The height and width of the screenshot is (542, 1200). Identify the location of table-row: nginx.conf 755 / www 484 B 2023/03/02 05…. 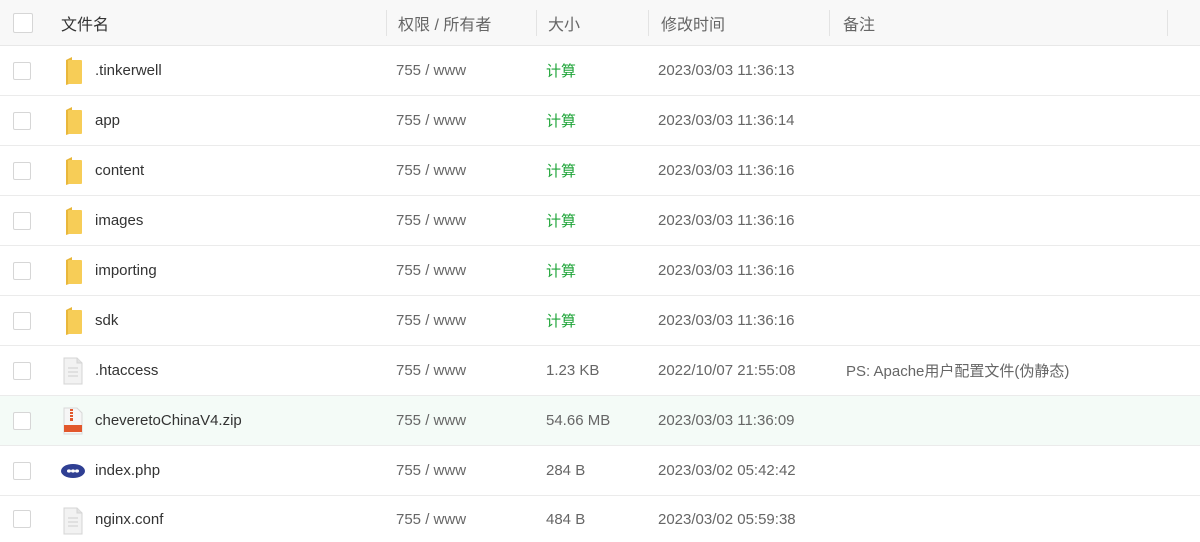
(600, 519).